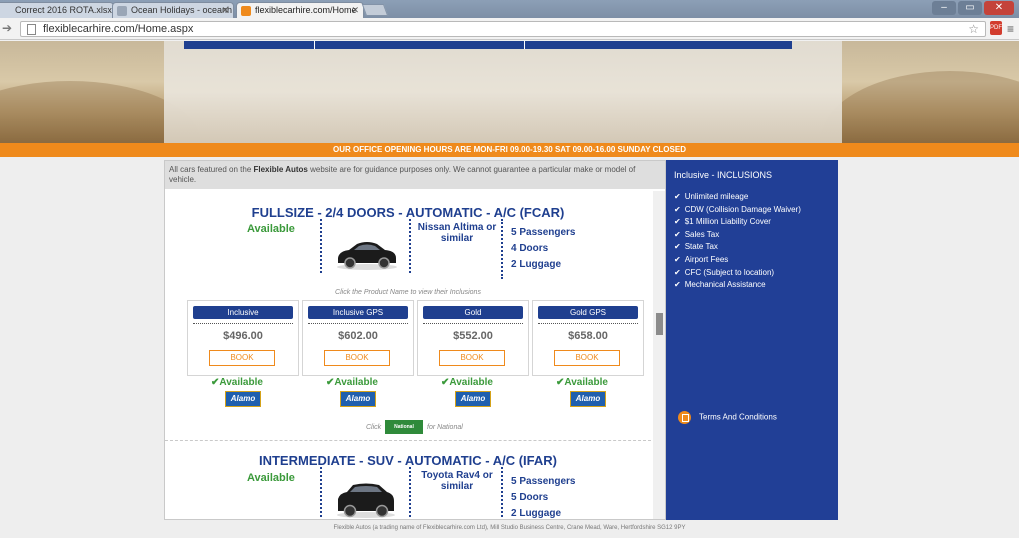 This screenshot has height=538, width=1019. I want to click on results-scrollbar, so click(659, 355).